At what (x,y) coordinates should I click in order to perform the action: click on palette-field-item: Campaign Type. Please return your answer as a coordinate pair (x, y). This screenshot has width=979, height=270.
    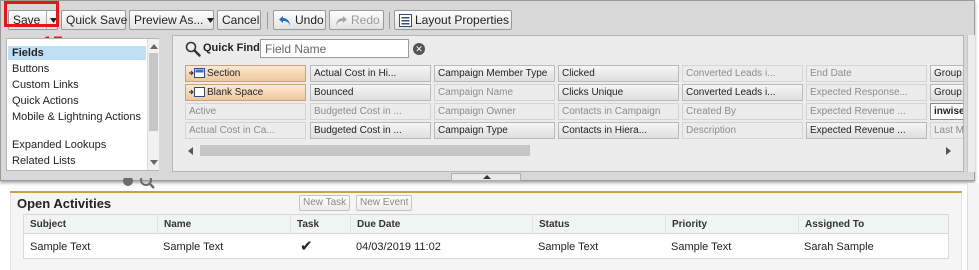
    Looking at the image, I should click on (494, 130).